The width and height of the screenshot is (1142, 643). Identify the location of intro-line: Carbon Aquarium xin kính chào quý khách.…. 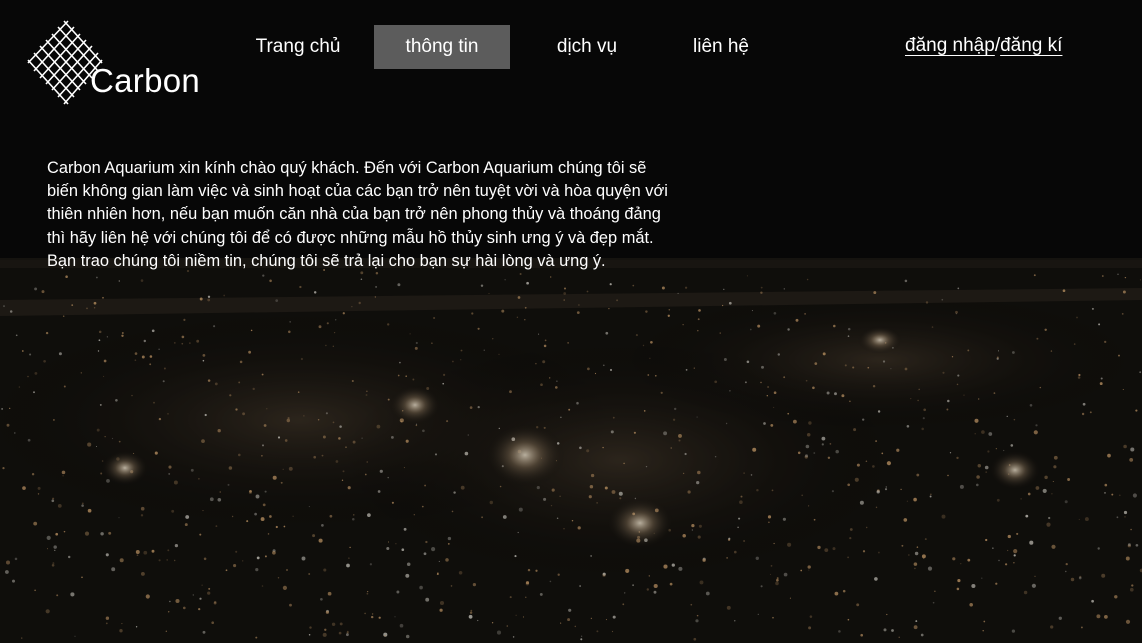
(347, 168).